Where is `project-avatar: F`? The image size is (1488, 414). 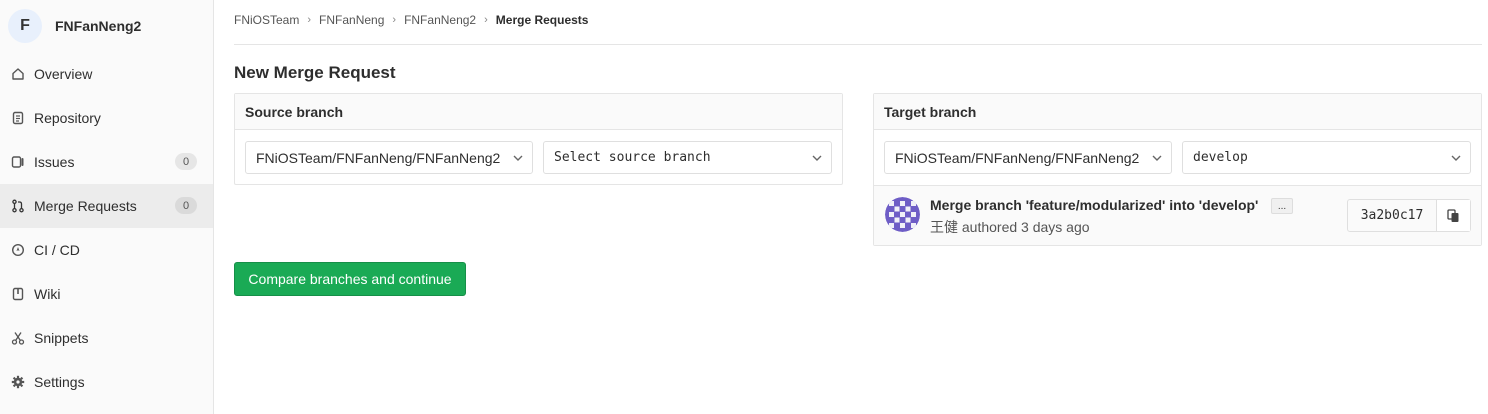 project-avatar: F is located at coordinates (25, 26).